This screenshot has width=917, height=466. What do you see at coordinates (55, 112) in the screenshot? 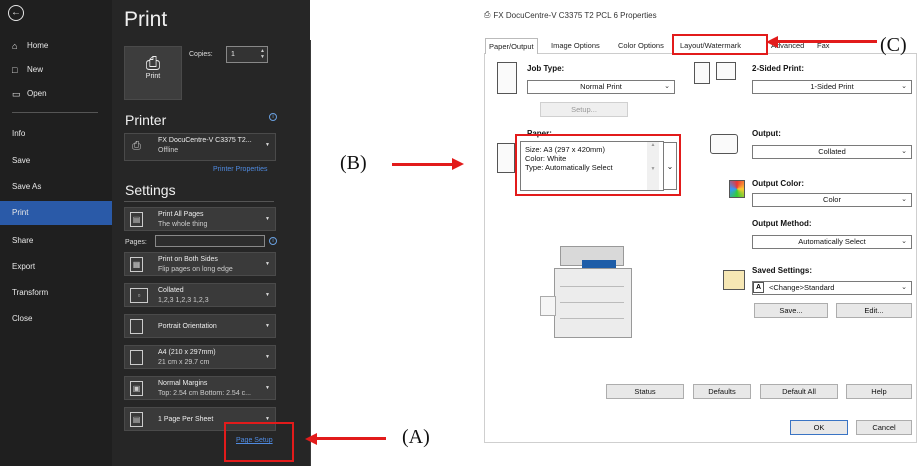
I see `sidebar-divider` at bounding box center [55, 112].